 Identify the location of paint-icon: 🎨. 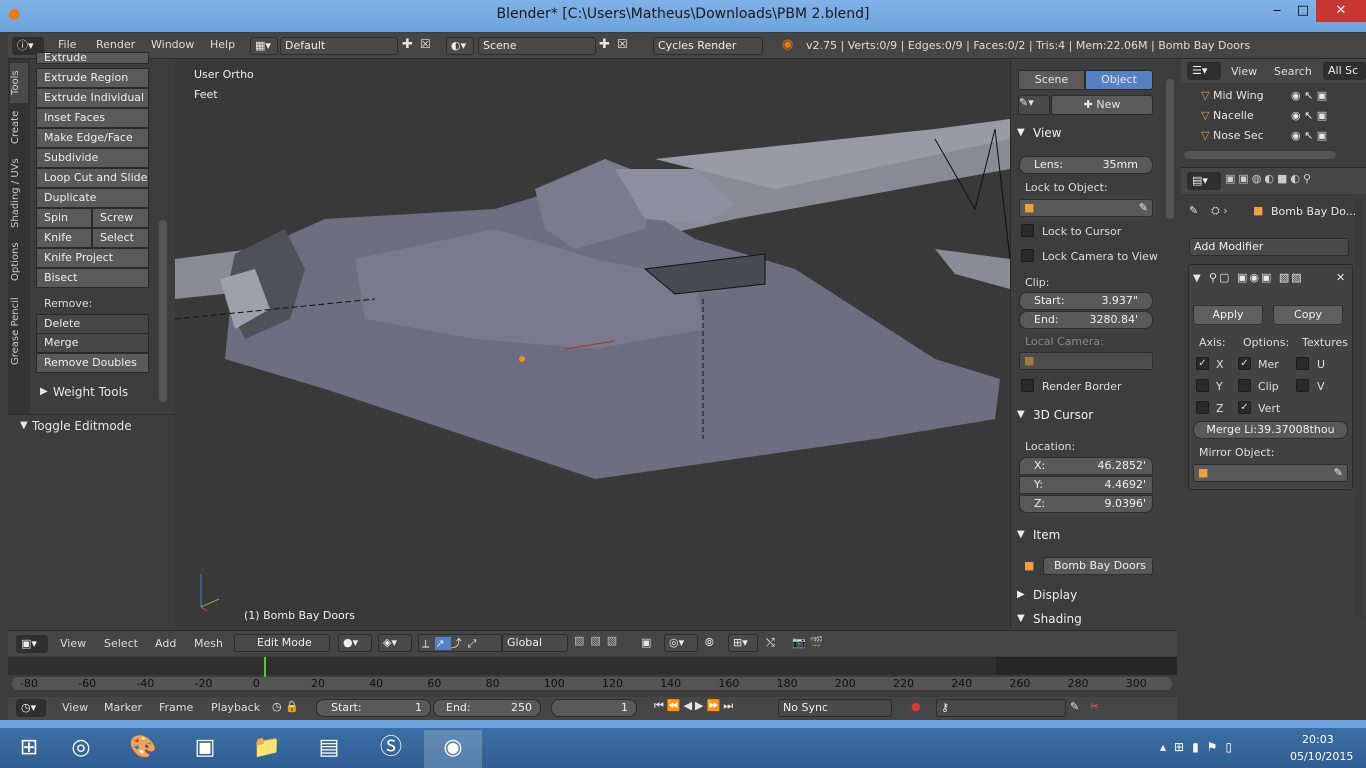
(143, 749).